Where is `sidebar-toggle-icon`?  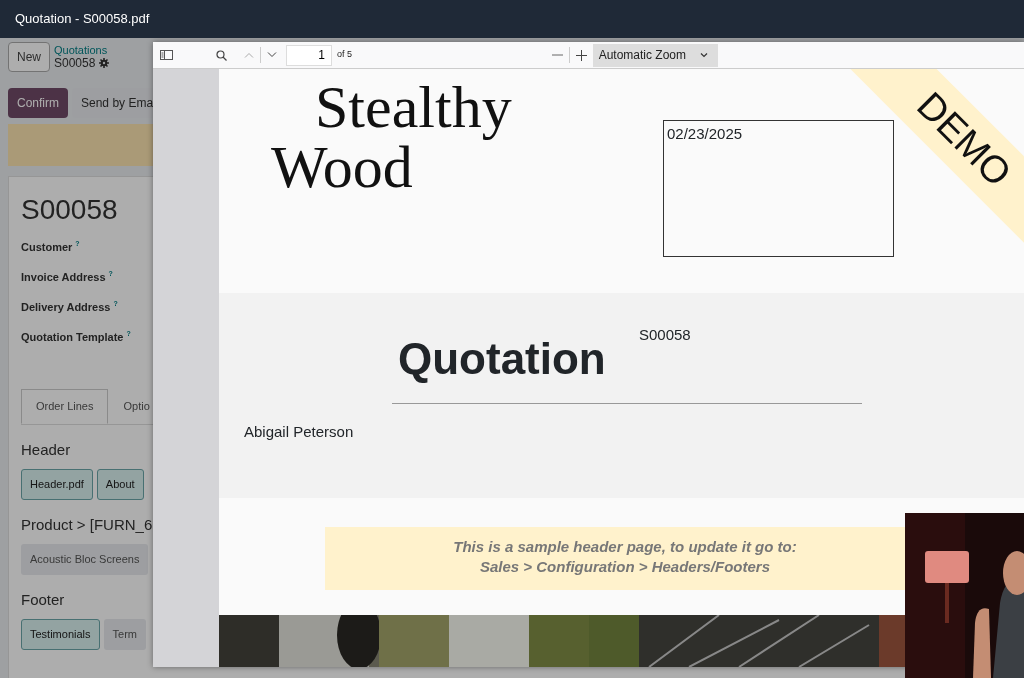 sidebar-toggle-icon is located at coordinates (166, 55).